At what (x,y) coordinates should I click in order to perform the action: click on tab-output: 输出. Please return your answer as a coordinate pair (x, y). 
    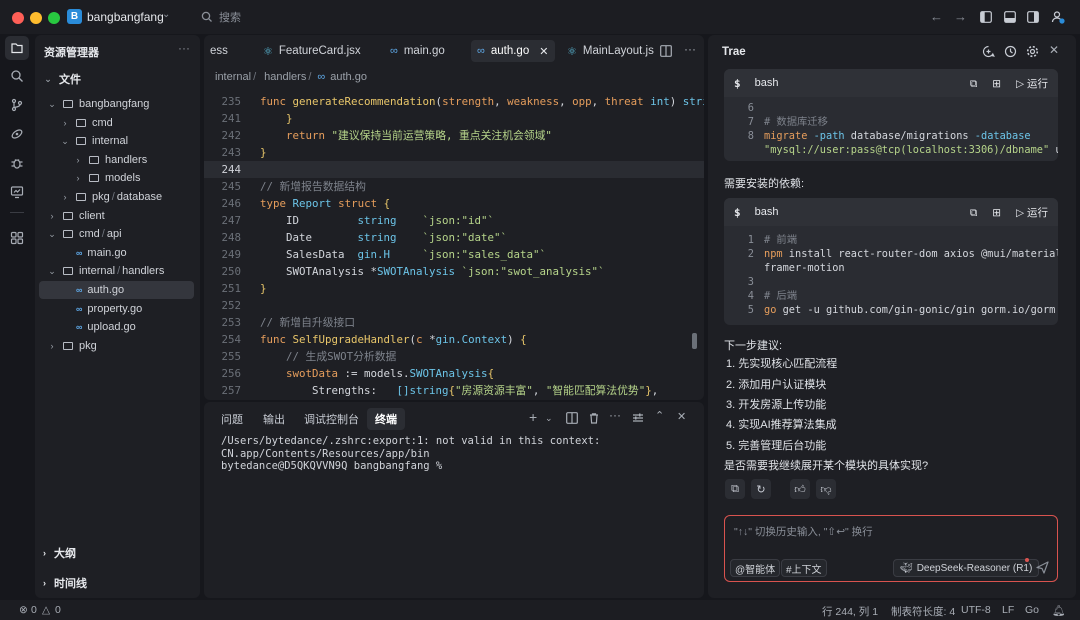
    Looking at the image, I should click on (274, 419).